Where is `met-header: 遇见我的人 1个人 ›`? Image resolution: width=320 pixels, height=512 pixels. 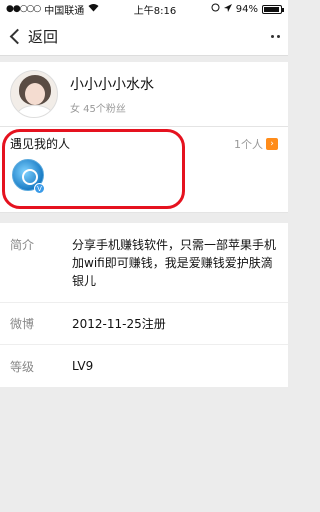
met-header: 遇见我的人 1个人 › is located at coordinates (144, 139).